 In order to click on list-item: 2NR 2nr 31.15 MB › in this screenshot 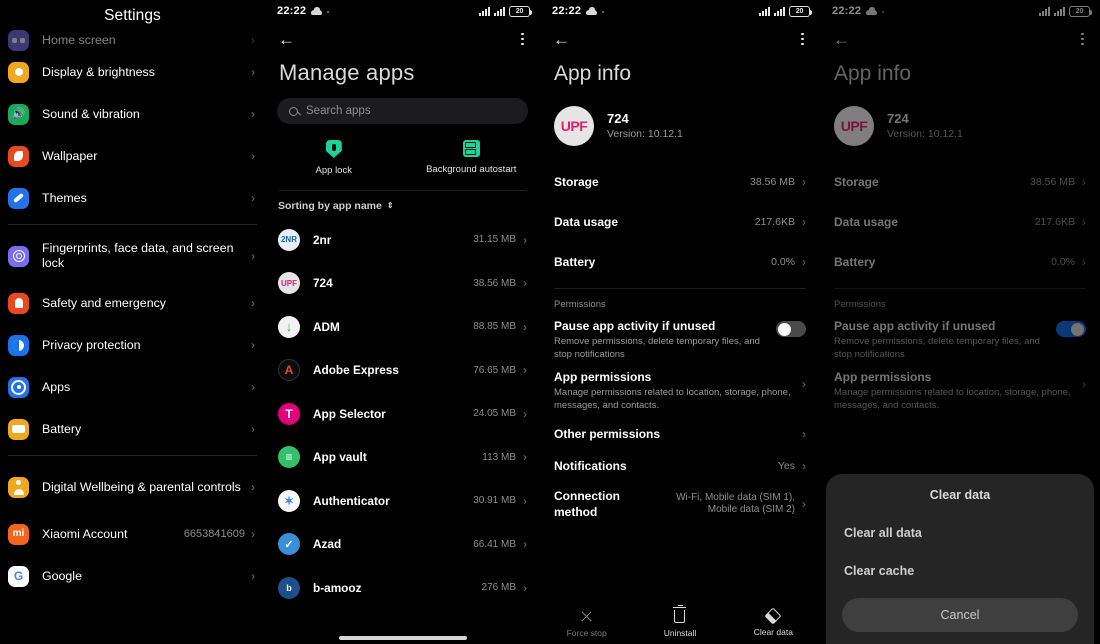, I will do `click(402, 240)`.